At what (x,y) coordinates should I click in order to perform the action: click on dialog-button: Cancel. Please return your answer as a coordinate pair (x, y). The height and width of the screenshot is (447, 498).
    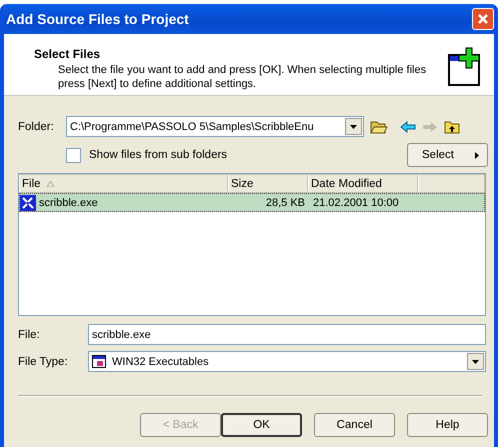
    Looking at the image, I should click on (354, 425).